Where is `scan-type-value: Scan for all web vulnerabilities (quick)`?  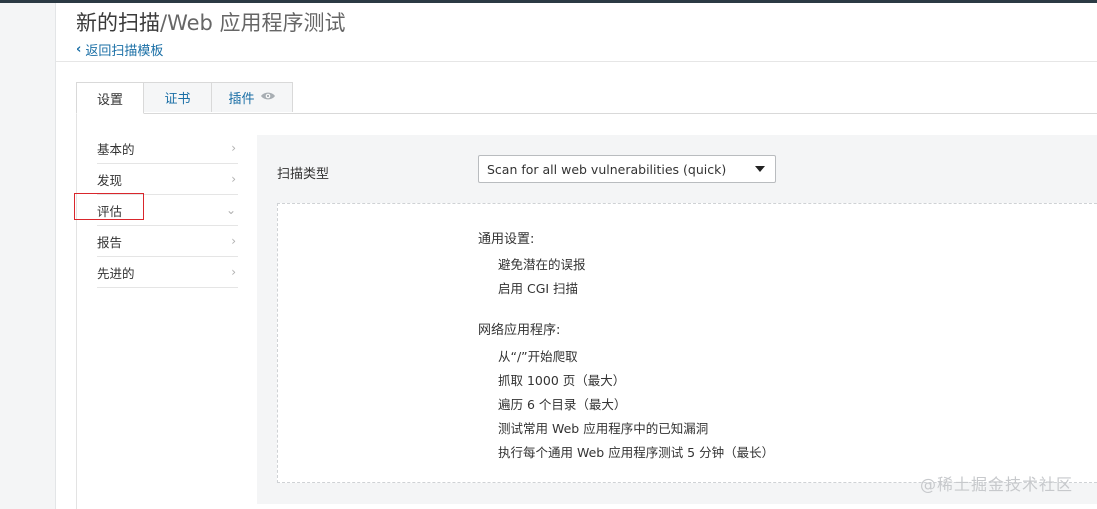
scan-type-value: Scan for all web vulnerabilities (quick) is located at coordinates (607, 169).